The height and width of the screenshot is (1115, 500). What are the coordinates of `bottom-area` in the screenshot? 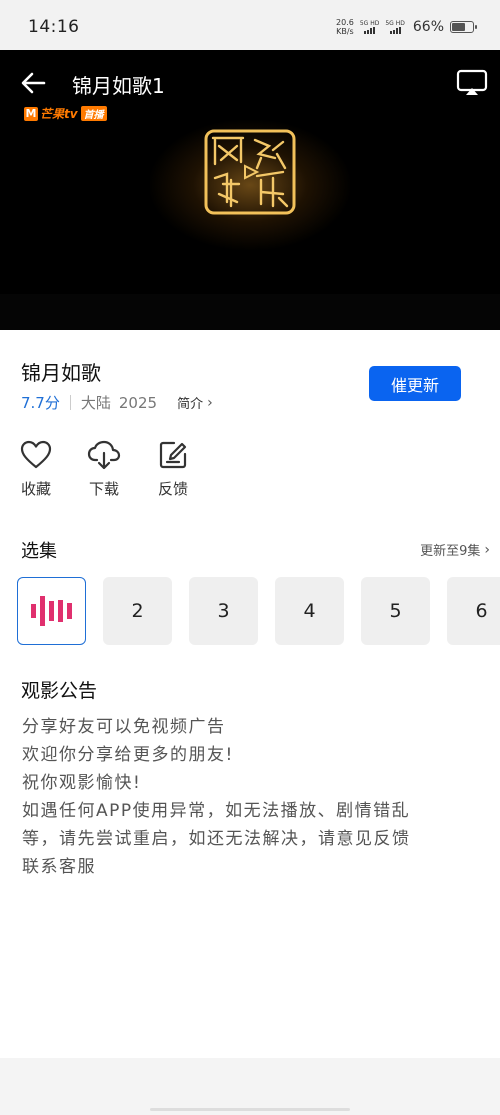 It's located at (250, 1086).